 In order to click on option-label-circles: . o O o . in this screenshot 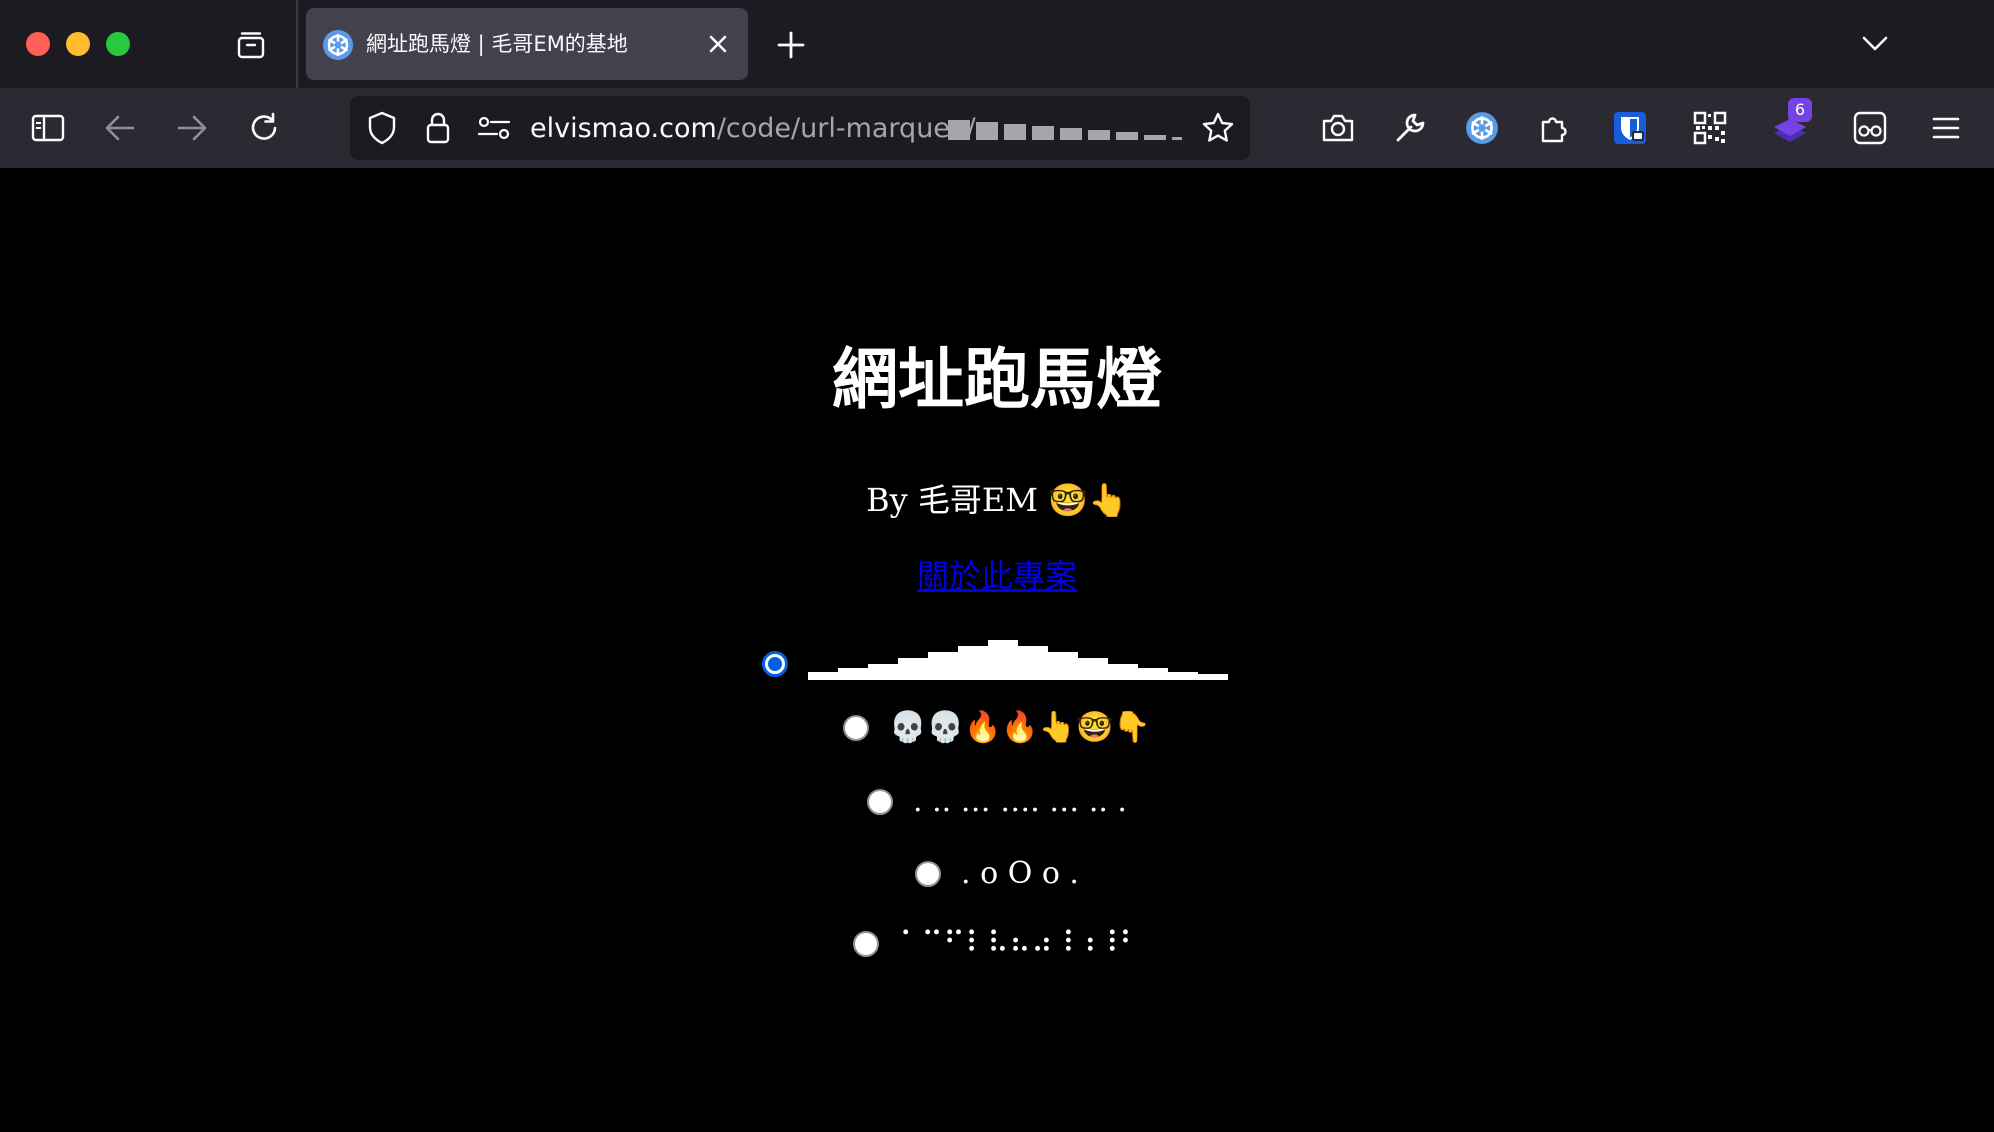, I will do `click(1020, 873)`.